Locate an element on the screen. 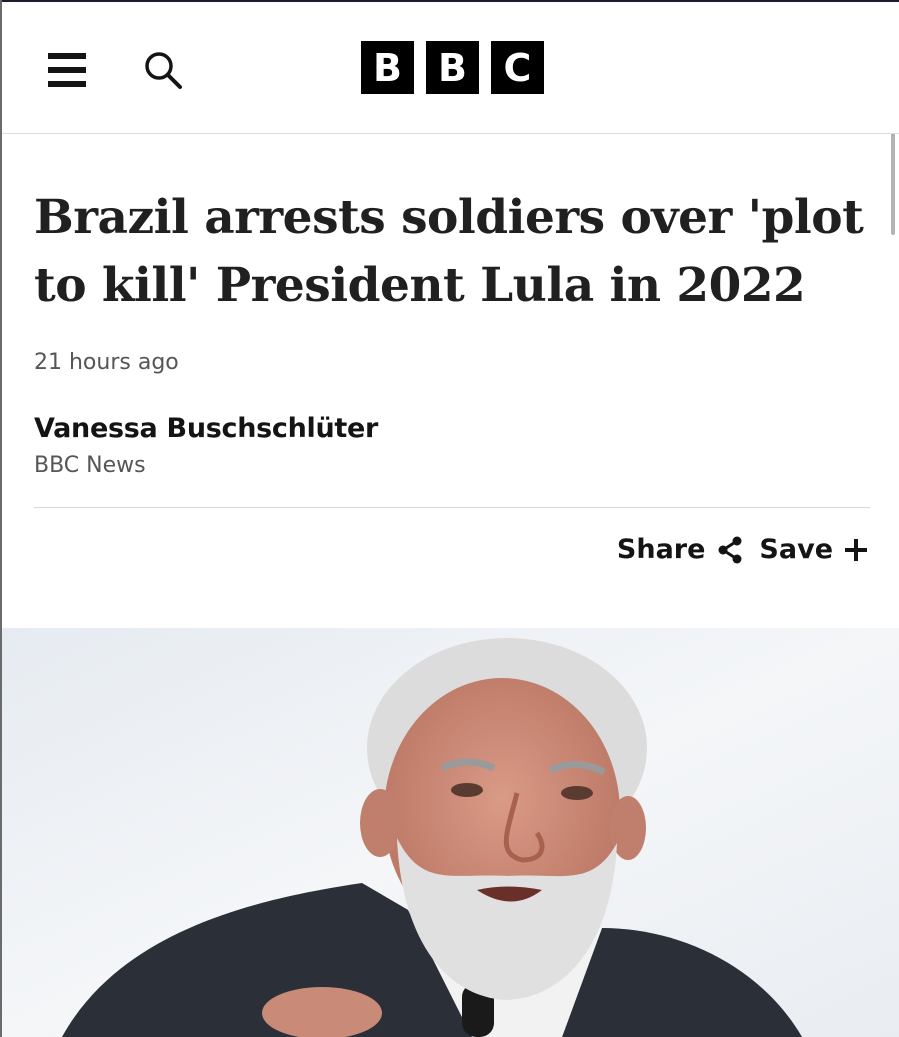  save-label: Save is located at coordinates (796, 549).